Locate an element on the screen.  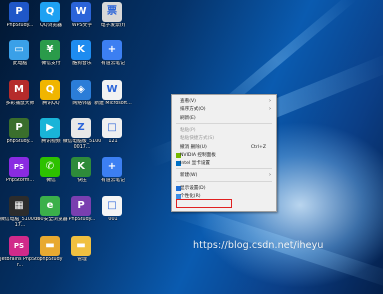
icon-glyph: e is located at coordinates (50, 205).